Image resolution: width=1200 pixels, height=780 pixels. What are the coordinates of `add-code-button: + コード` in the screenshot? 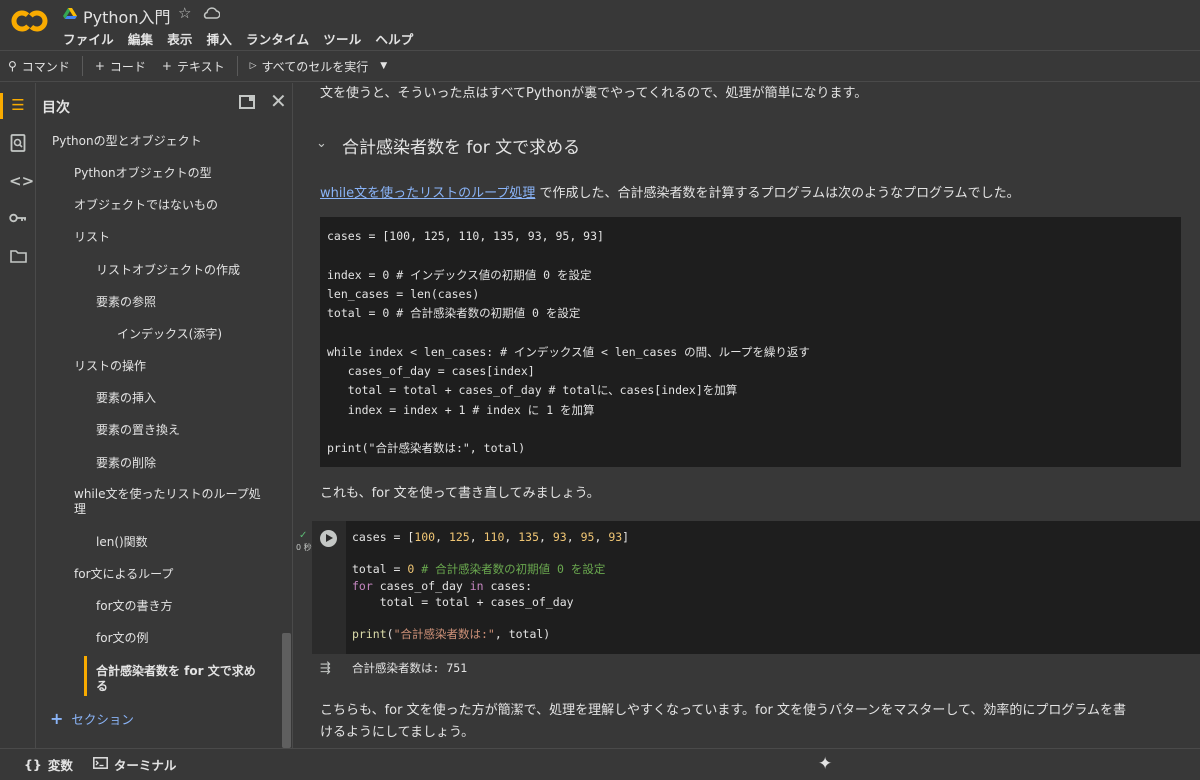 It's located at (120, 66).